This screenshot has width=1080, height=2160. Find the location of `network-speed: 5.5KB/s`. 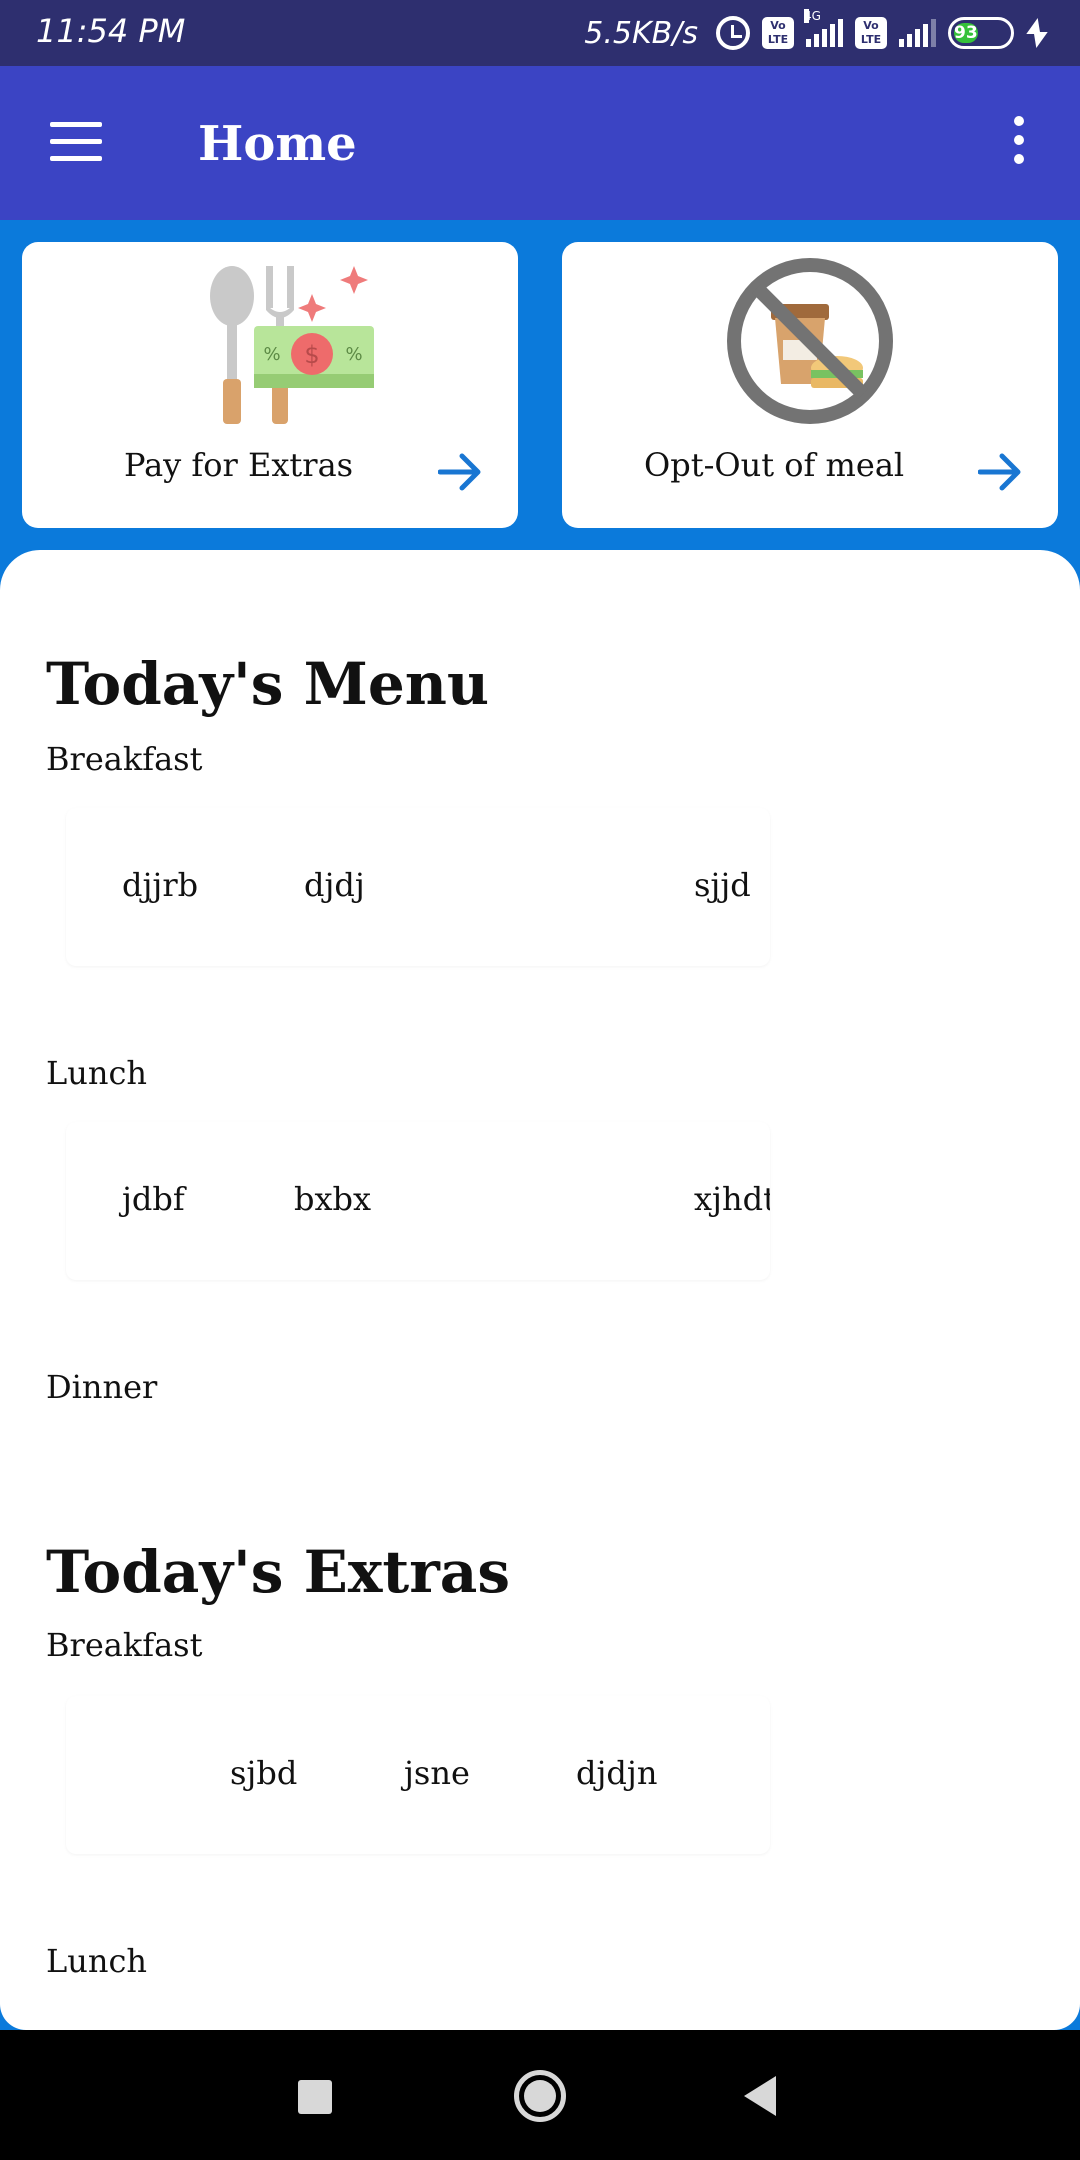

network-speed: 5.5KB/s is located at coordinates (641, 33).